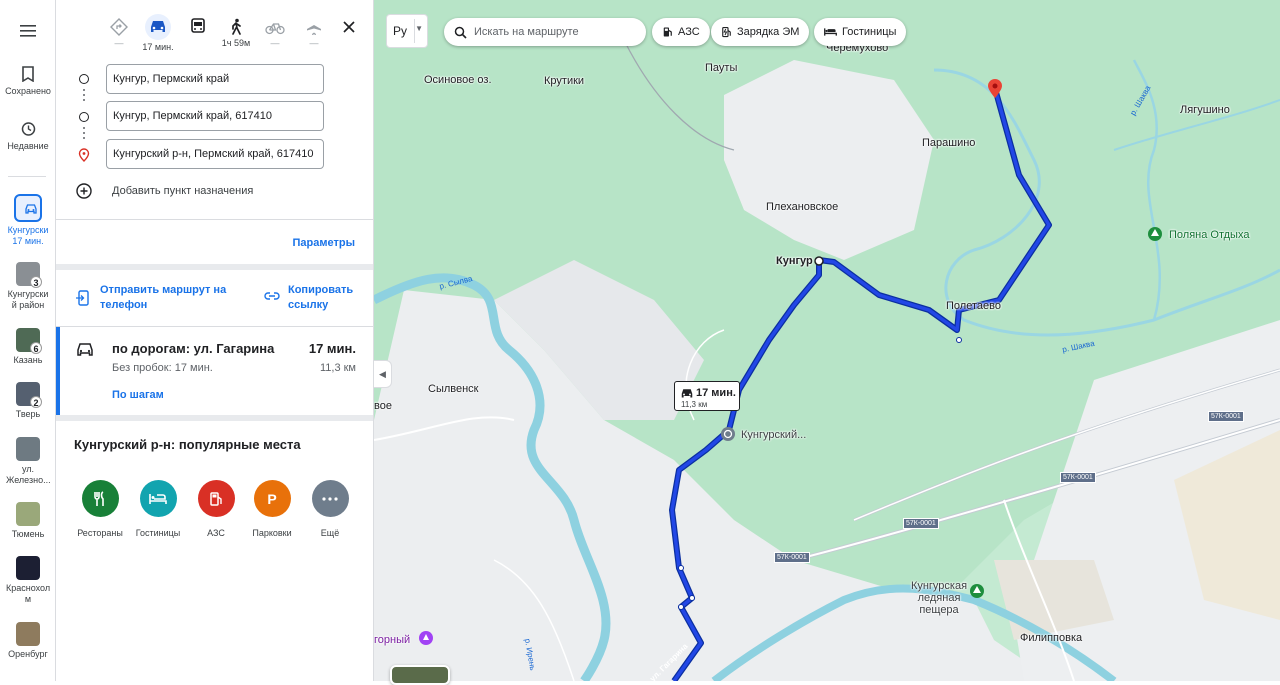  Describe the element at coordinates (721, 68) in the screenshot. I see `map-label-pauty: Пауты` at that location.